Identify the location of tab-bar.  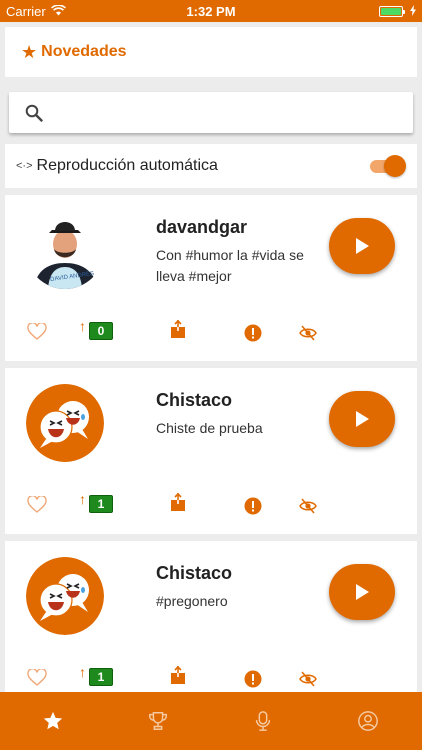
(211, 721).